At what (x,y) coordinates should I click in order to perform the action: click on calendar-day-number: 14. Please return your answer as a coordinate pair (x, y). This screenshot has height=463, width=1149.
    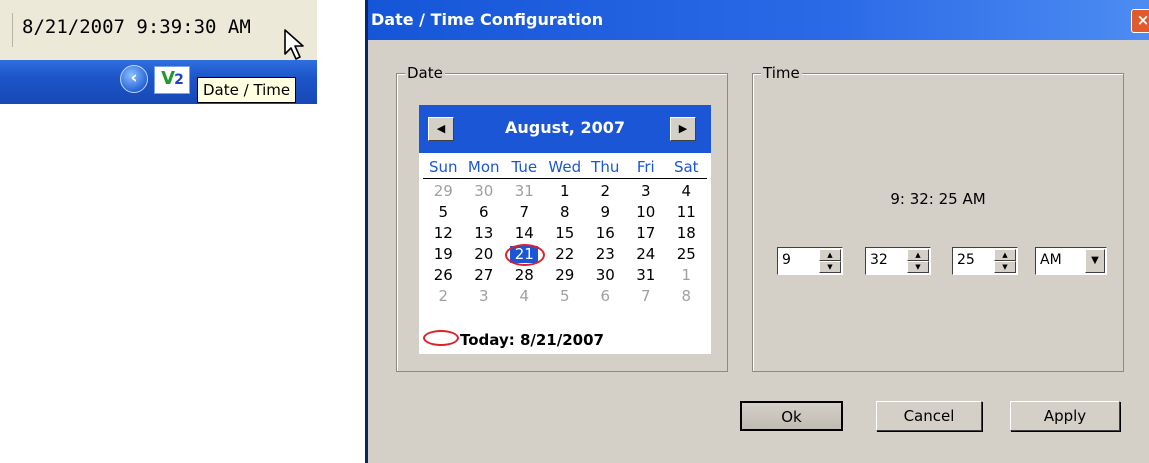
    Looking at the image, I should click on (524, 233).